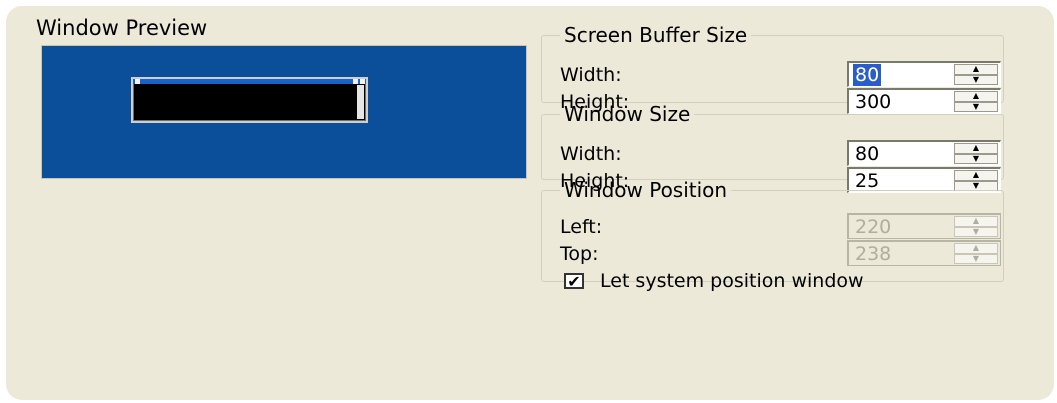 The image size is (1057, 403). Describe the element at coordinates (137, 81) in the screenshot. I see `preview-system-menu-icon` at that location.